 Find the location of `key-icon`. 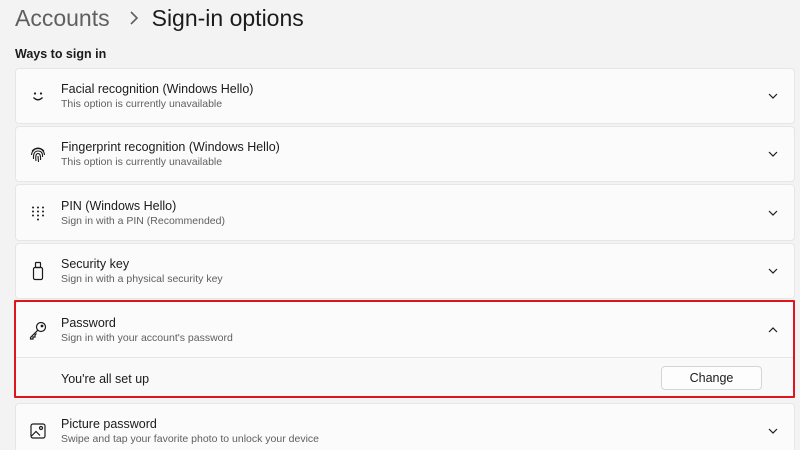

key-icon is located at coordinates (38, 330).